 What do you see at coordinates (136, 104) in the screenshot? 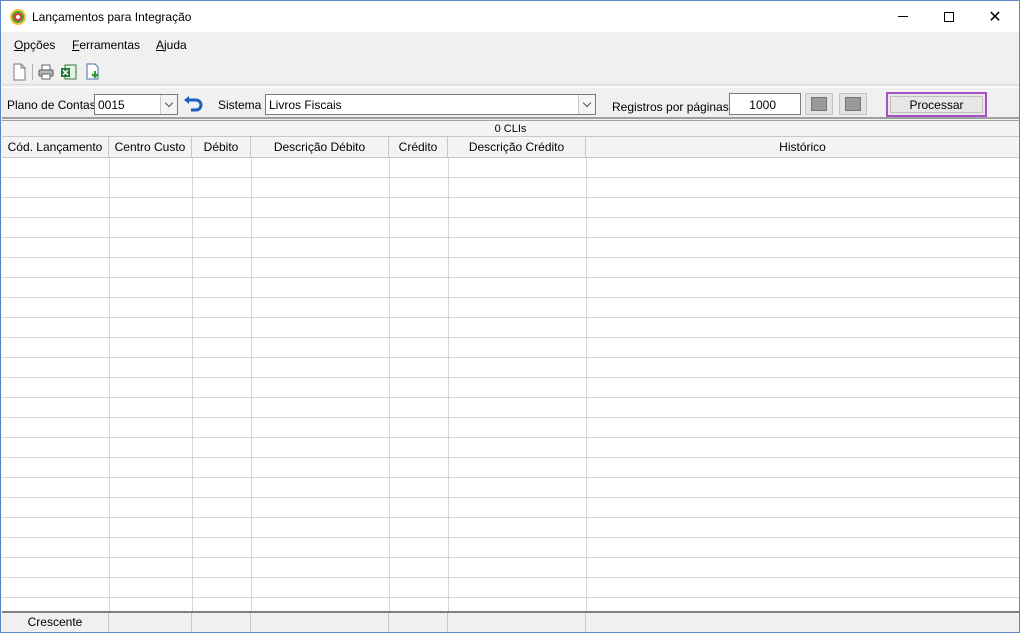
I see `plano-de-contas-select: 0015` at bounding box center [136, 104].